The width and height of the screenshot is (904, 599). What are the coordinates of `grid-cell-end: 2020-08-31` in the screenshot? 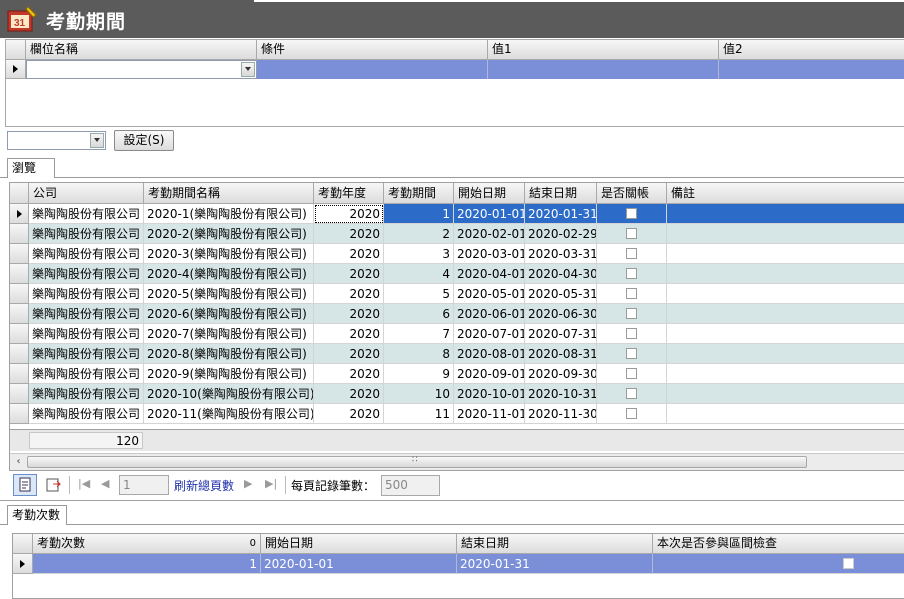 It's located at (561, 354).